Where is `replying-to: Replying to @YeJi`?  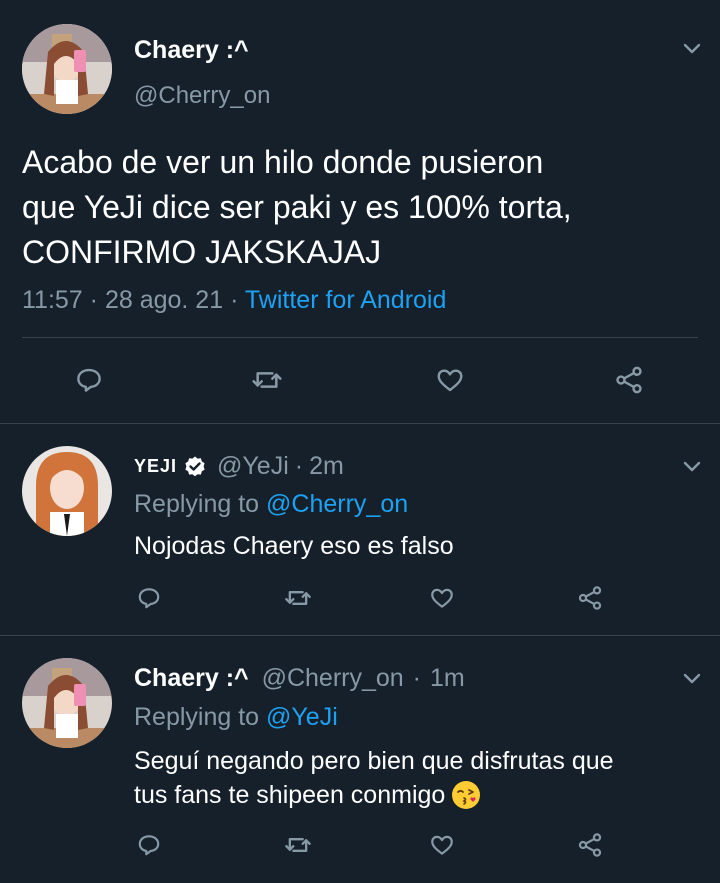
replying-to: Replying to @YeJi is located at coordinates (236, 717).